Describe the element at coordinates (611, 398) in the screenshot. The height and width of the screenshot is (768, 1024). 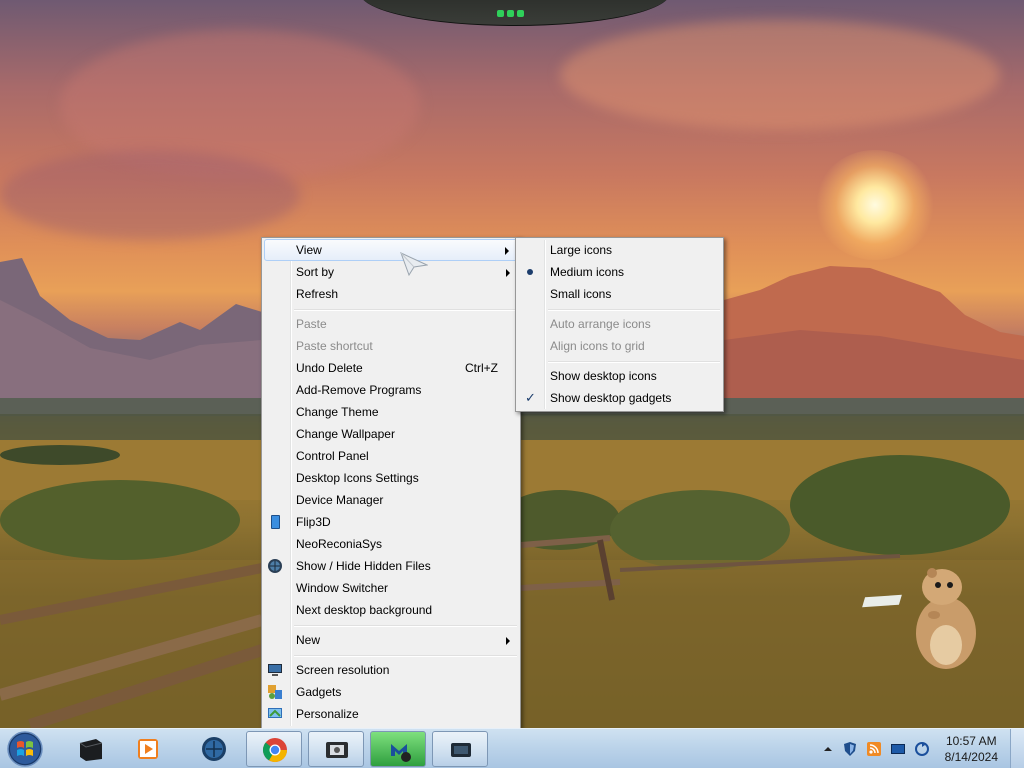
I see `menu-item-label: Show desktop gadgets` at that location.